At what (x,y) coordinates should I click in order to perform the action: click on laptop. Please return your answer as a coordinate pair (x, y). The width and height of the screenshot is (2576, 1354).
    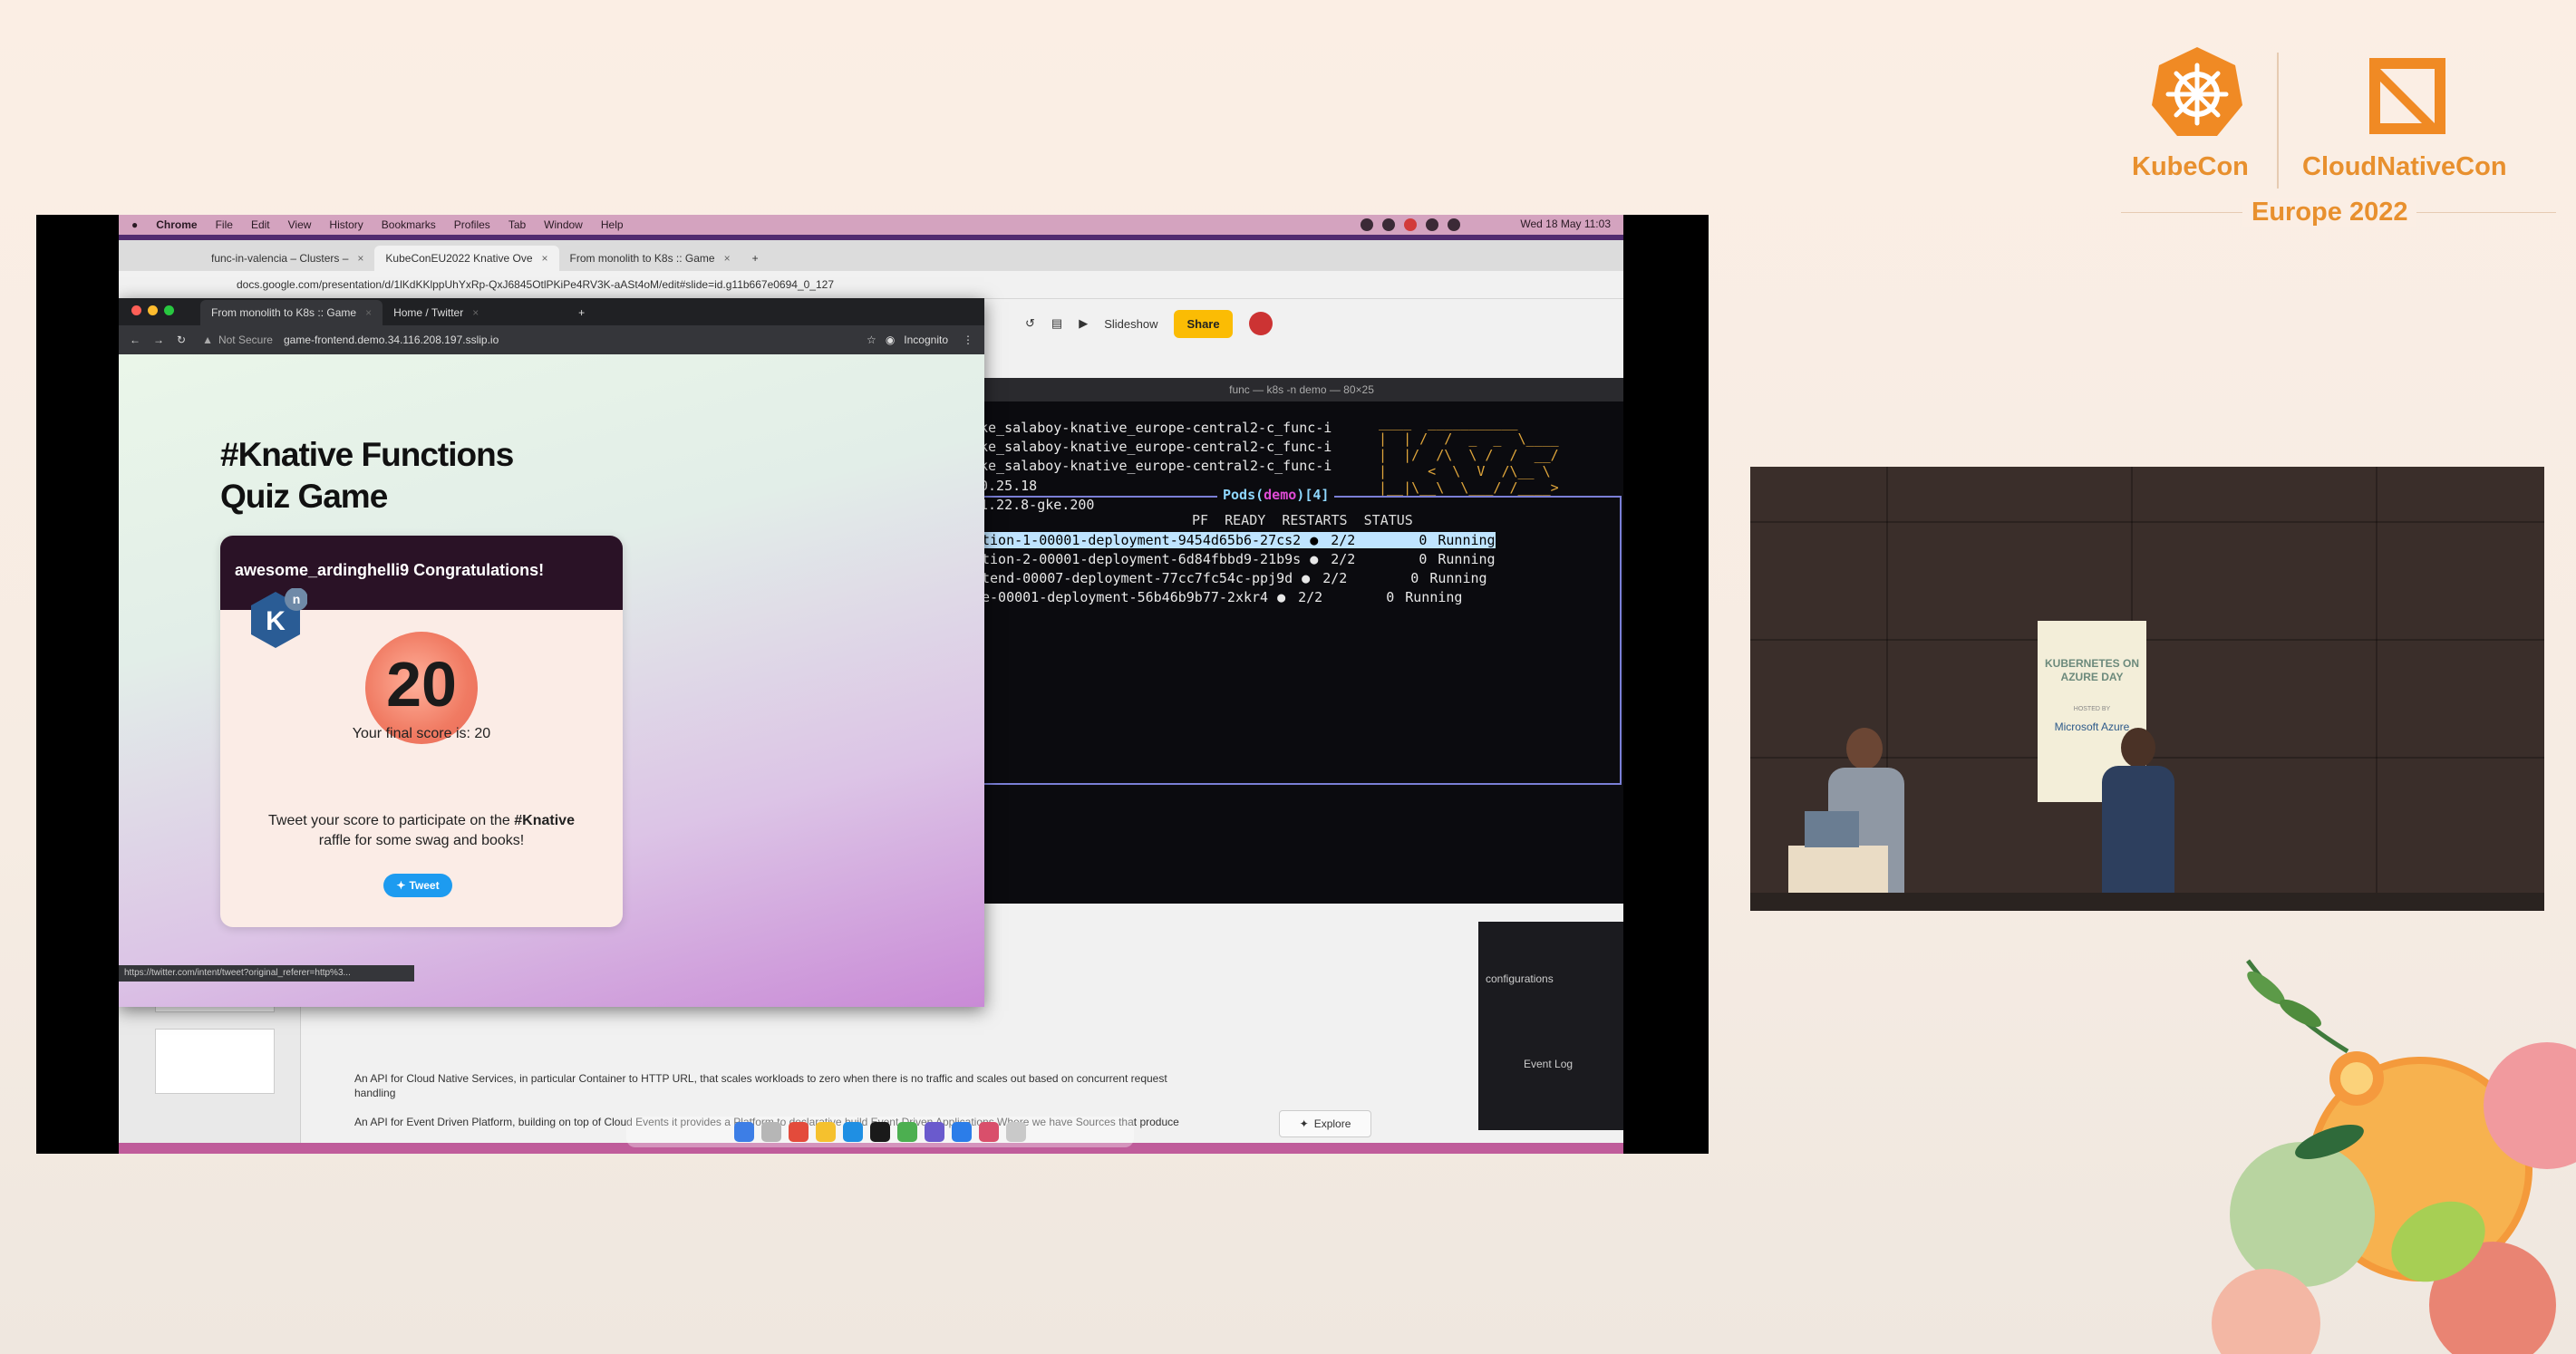
    Looking at the image, I should click on (1832, 829).